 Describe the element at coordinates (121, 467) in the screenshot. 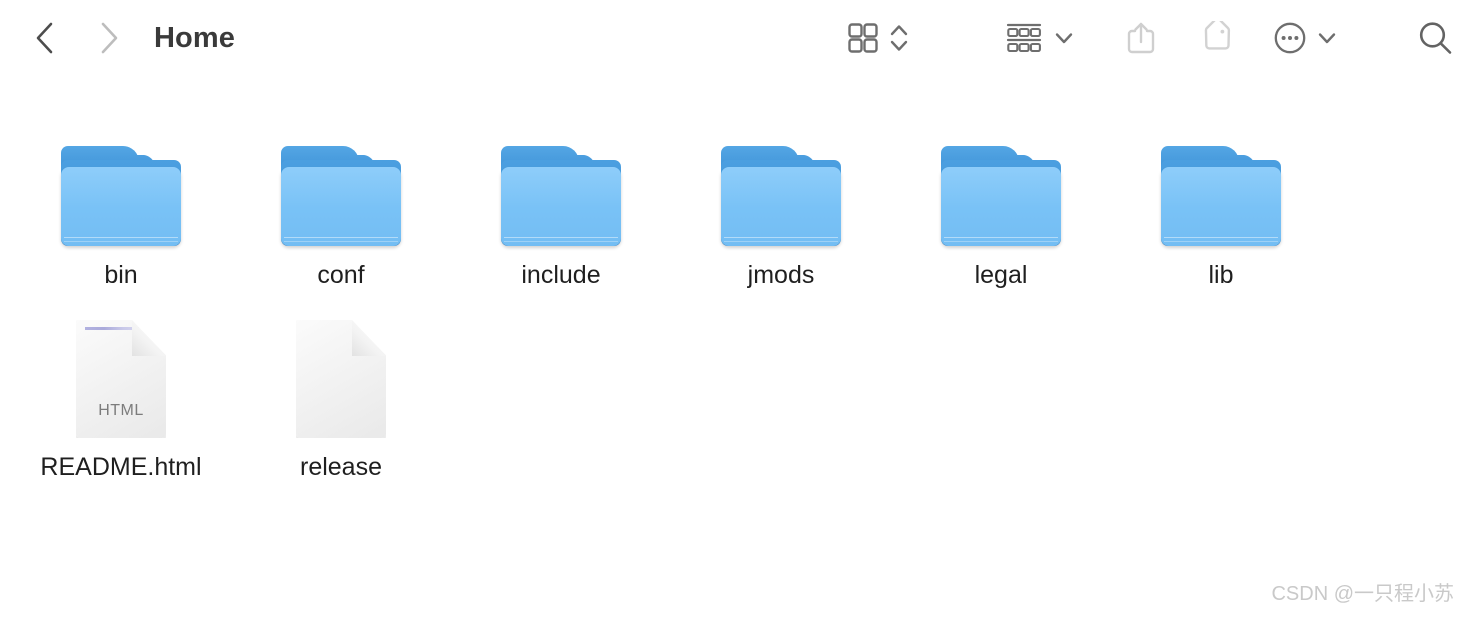

I see `file-label: README.html` at that location.